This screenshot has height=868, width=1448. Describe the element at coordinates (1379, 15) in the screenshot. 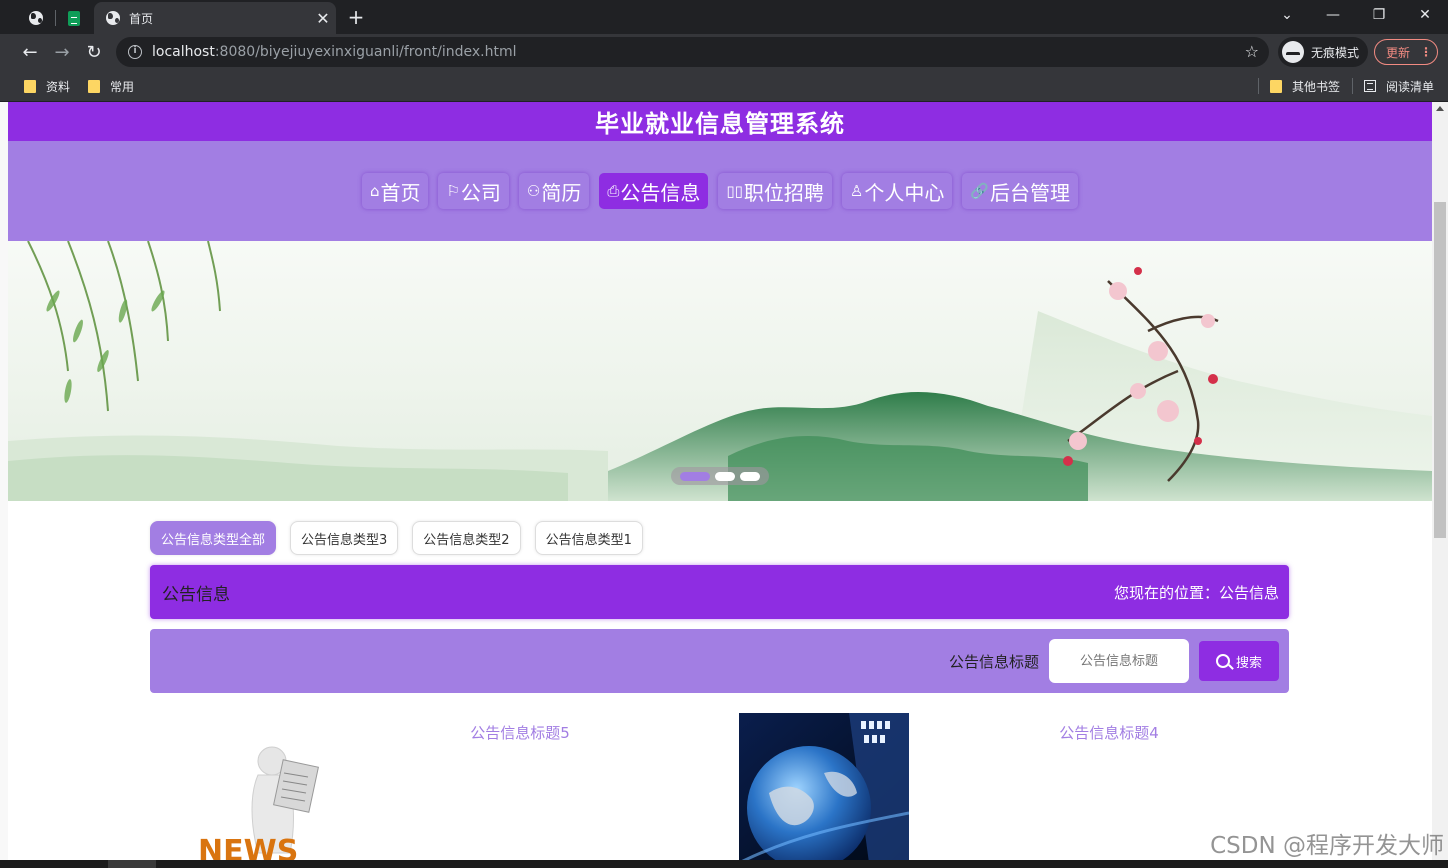

I see `restore-button: ❐` at that location.